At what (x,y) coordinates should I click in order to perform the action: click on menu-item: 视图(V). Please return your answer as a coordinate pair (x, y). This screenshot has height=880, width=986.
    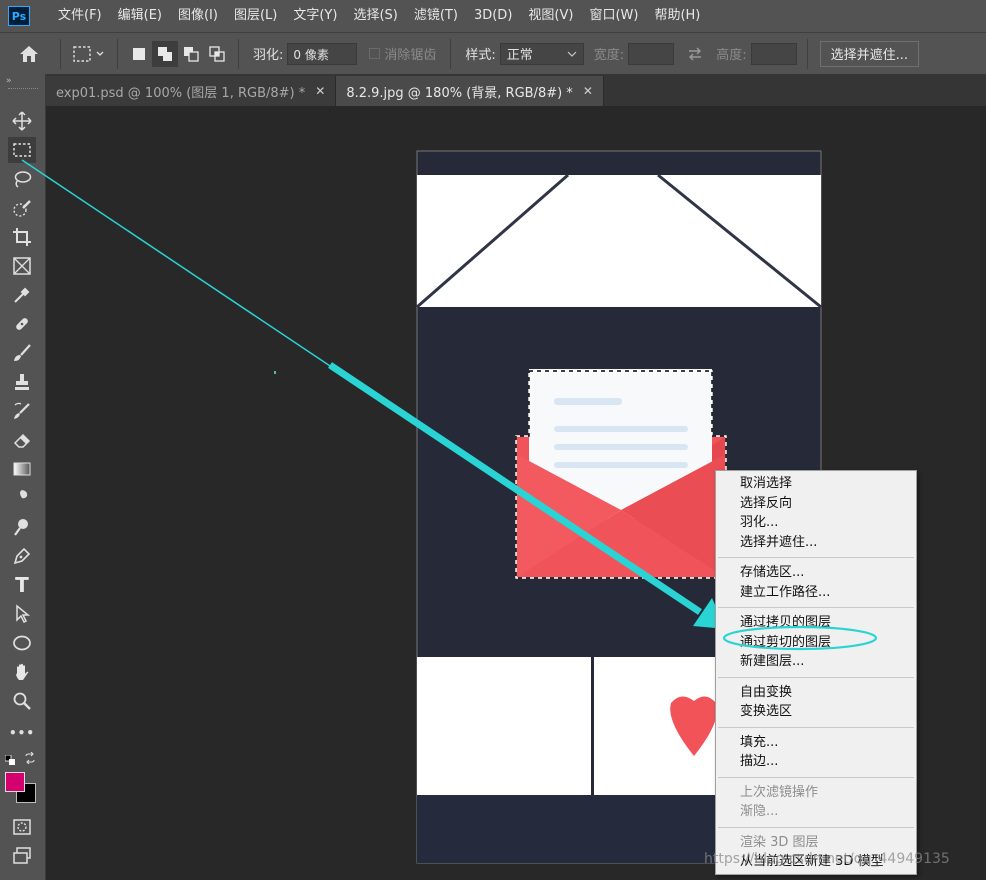
    Looking at the image, I should click on (550, 16).